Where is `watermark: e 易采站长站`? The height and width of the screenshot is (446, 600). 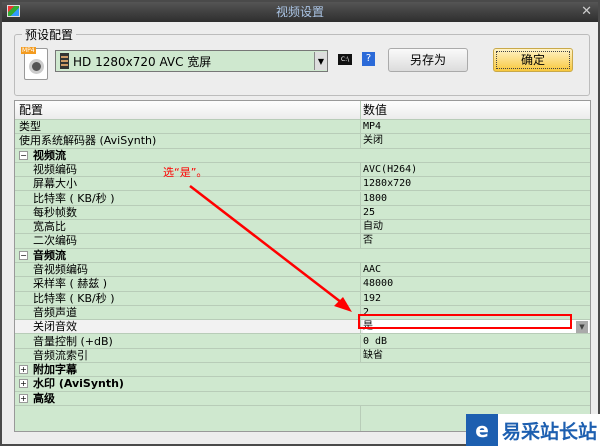
watermark: e 易采站长站 is located at coordinates (533, 430).